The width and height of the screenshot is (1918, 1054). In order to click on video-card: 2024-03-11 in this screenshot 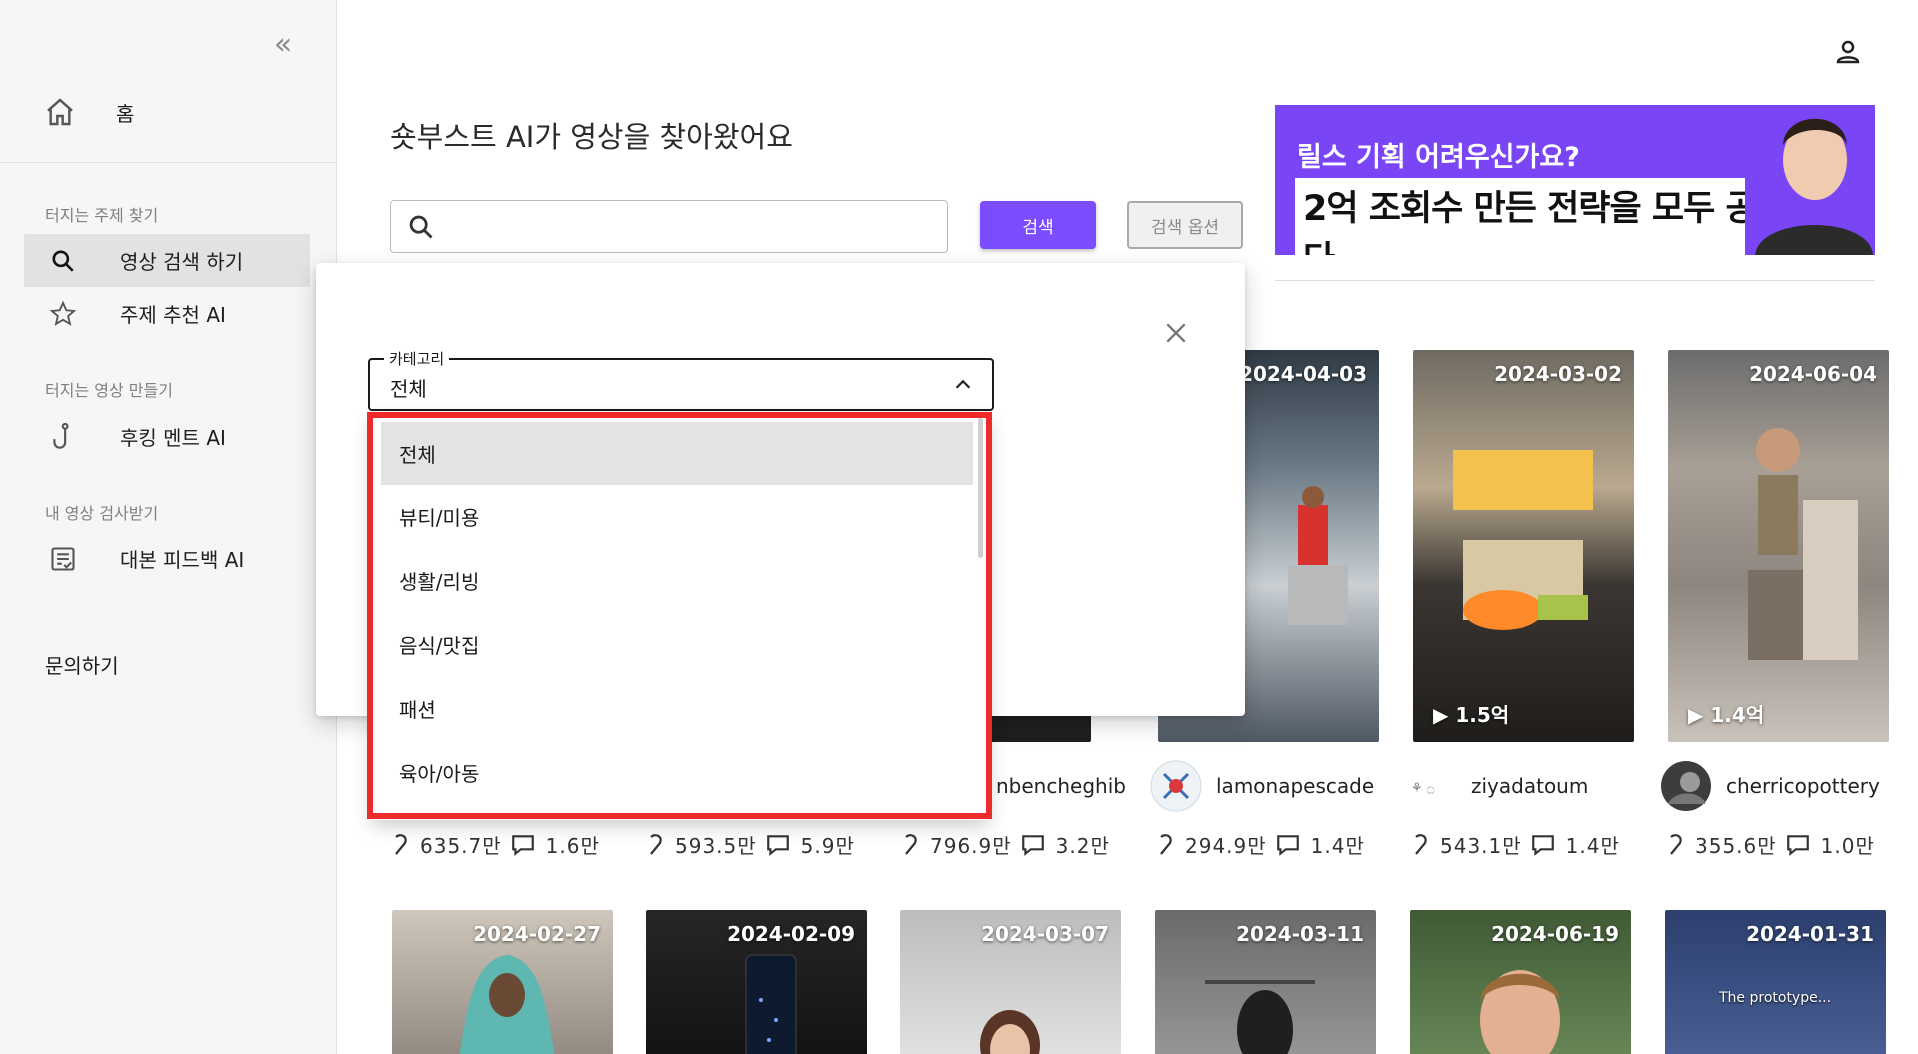, I will do `click(1265, 982)`.